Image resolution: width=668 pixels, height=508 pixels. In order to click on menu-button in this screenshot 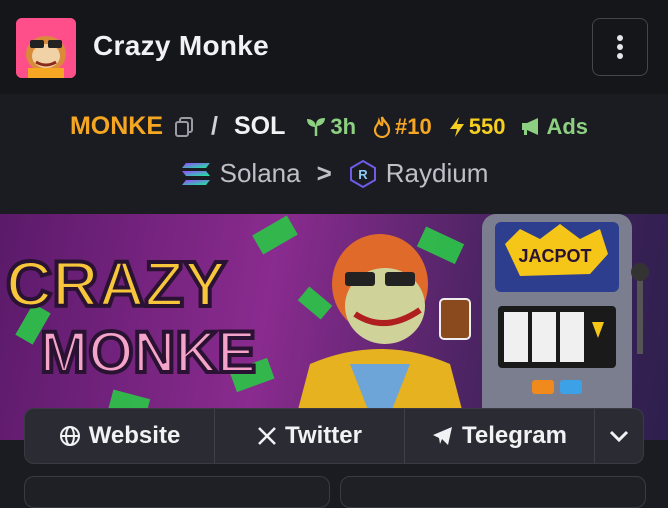, I will do `click(620, 47)`.